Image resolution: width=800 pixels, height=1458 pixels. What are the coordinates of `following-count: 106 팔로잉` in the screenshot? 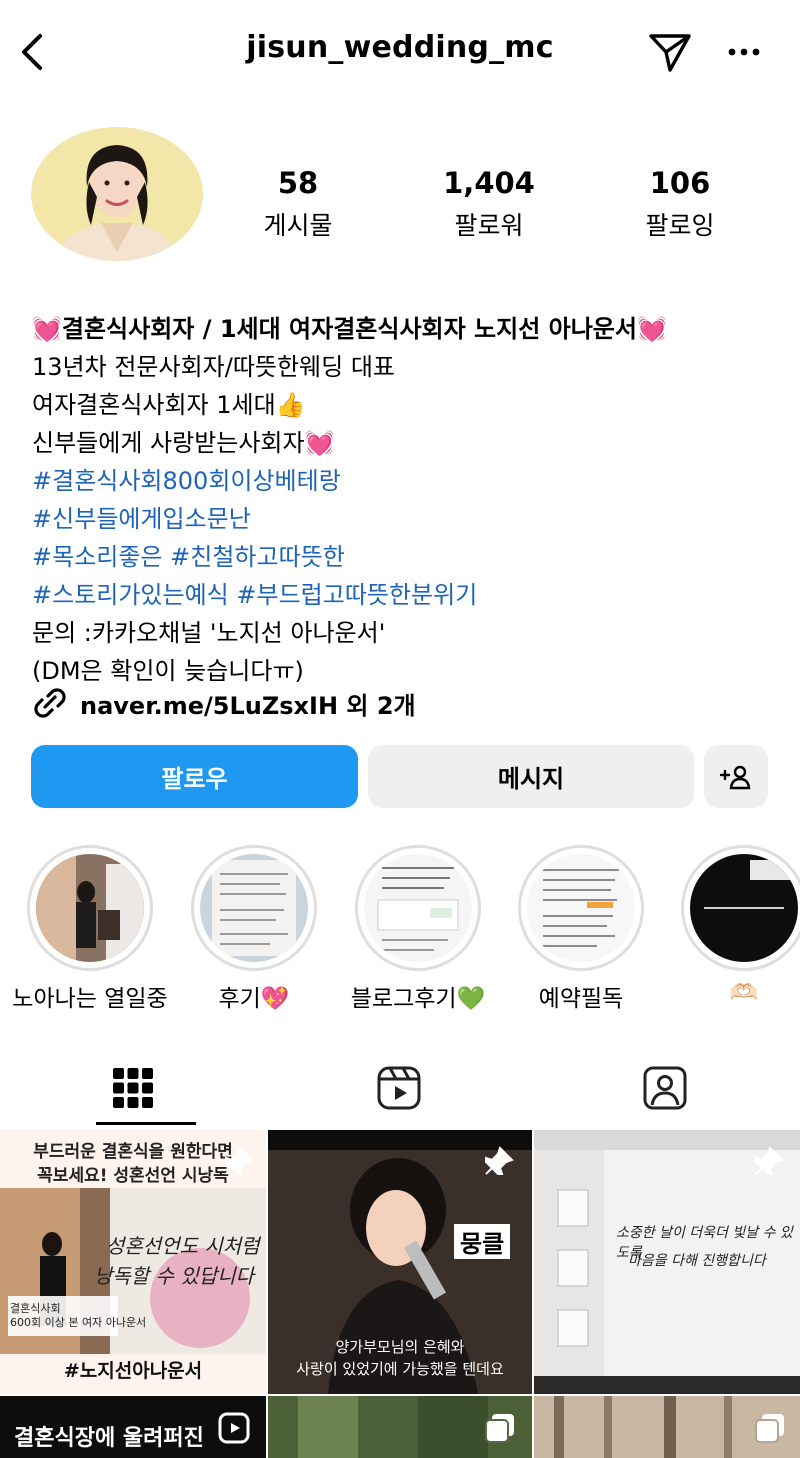 It's located at (680, 204).